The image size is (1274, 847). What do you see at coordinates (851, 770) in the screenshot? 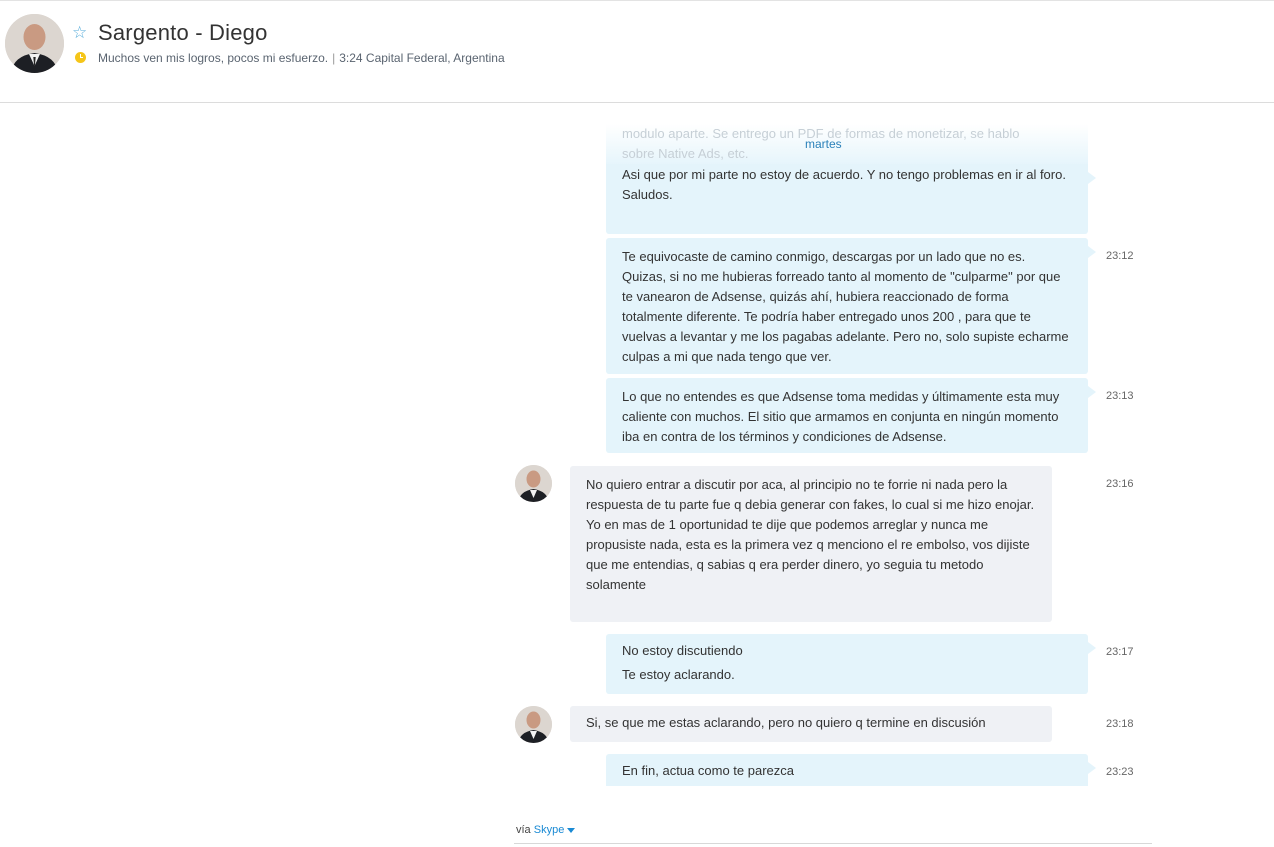
I see `message-bubble-outgoing: En fin, actua como te parezca` at bounding box center [851, 770].